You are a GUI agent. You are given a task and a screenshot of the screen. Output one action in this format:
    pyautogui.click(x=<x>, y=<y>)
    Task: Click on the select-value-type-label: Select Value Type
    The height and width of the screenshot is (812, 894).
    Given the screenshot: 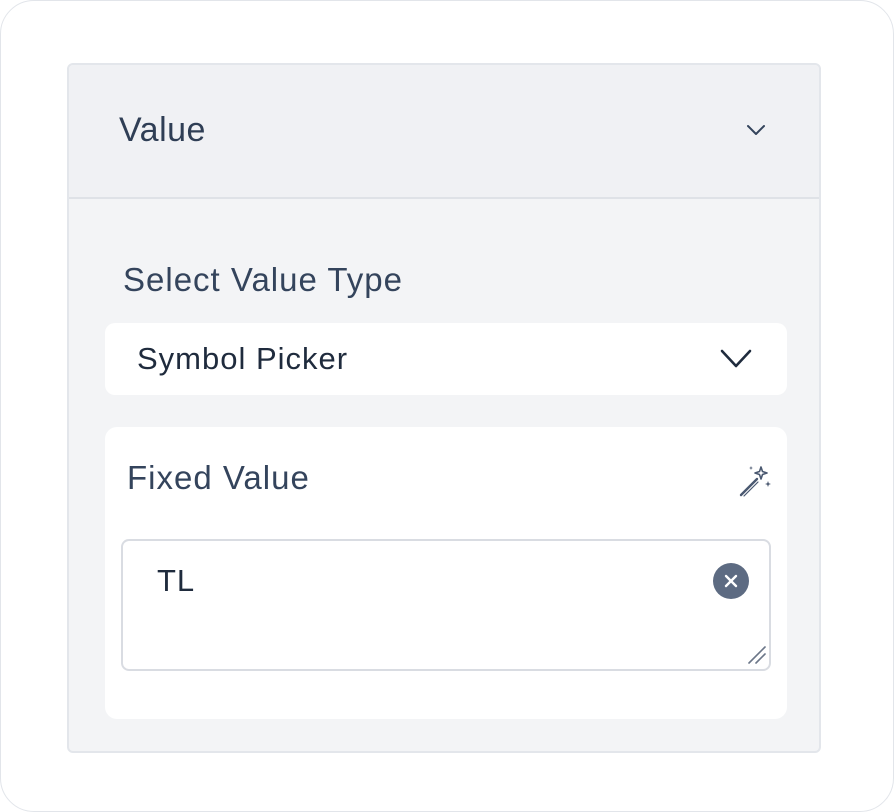 What is the action you would take?
    pyautogui.click(x=263, y=279)
    